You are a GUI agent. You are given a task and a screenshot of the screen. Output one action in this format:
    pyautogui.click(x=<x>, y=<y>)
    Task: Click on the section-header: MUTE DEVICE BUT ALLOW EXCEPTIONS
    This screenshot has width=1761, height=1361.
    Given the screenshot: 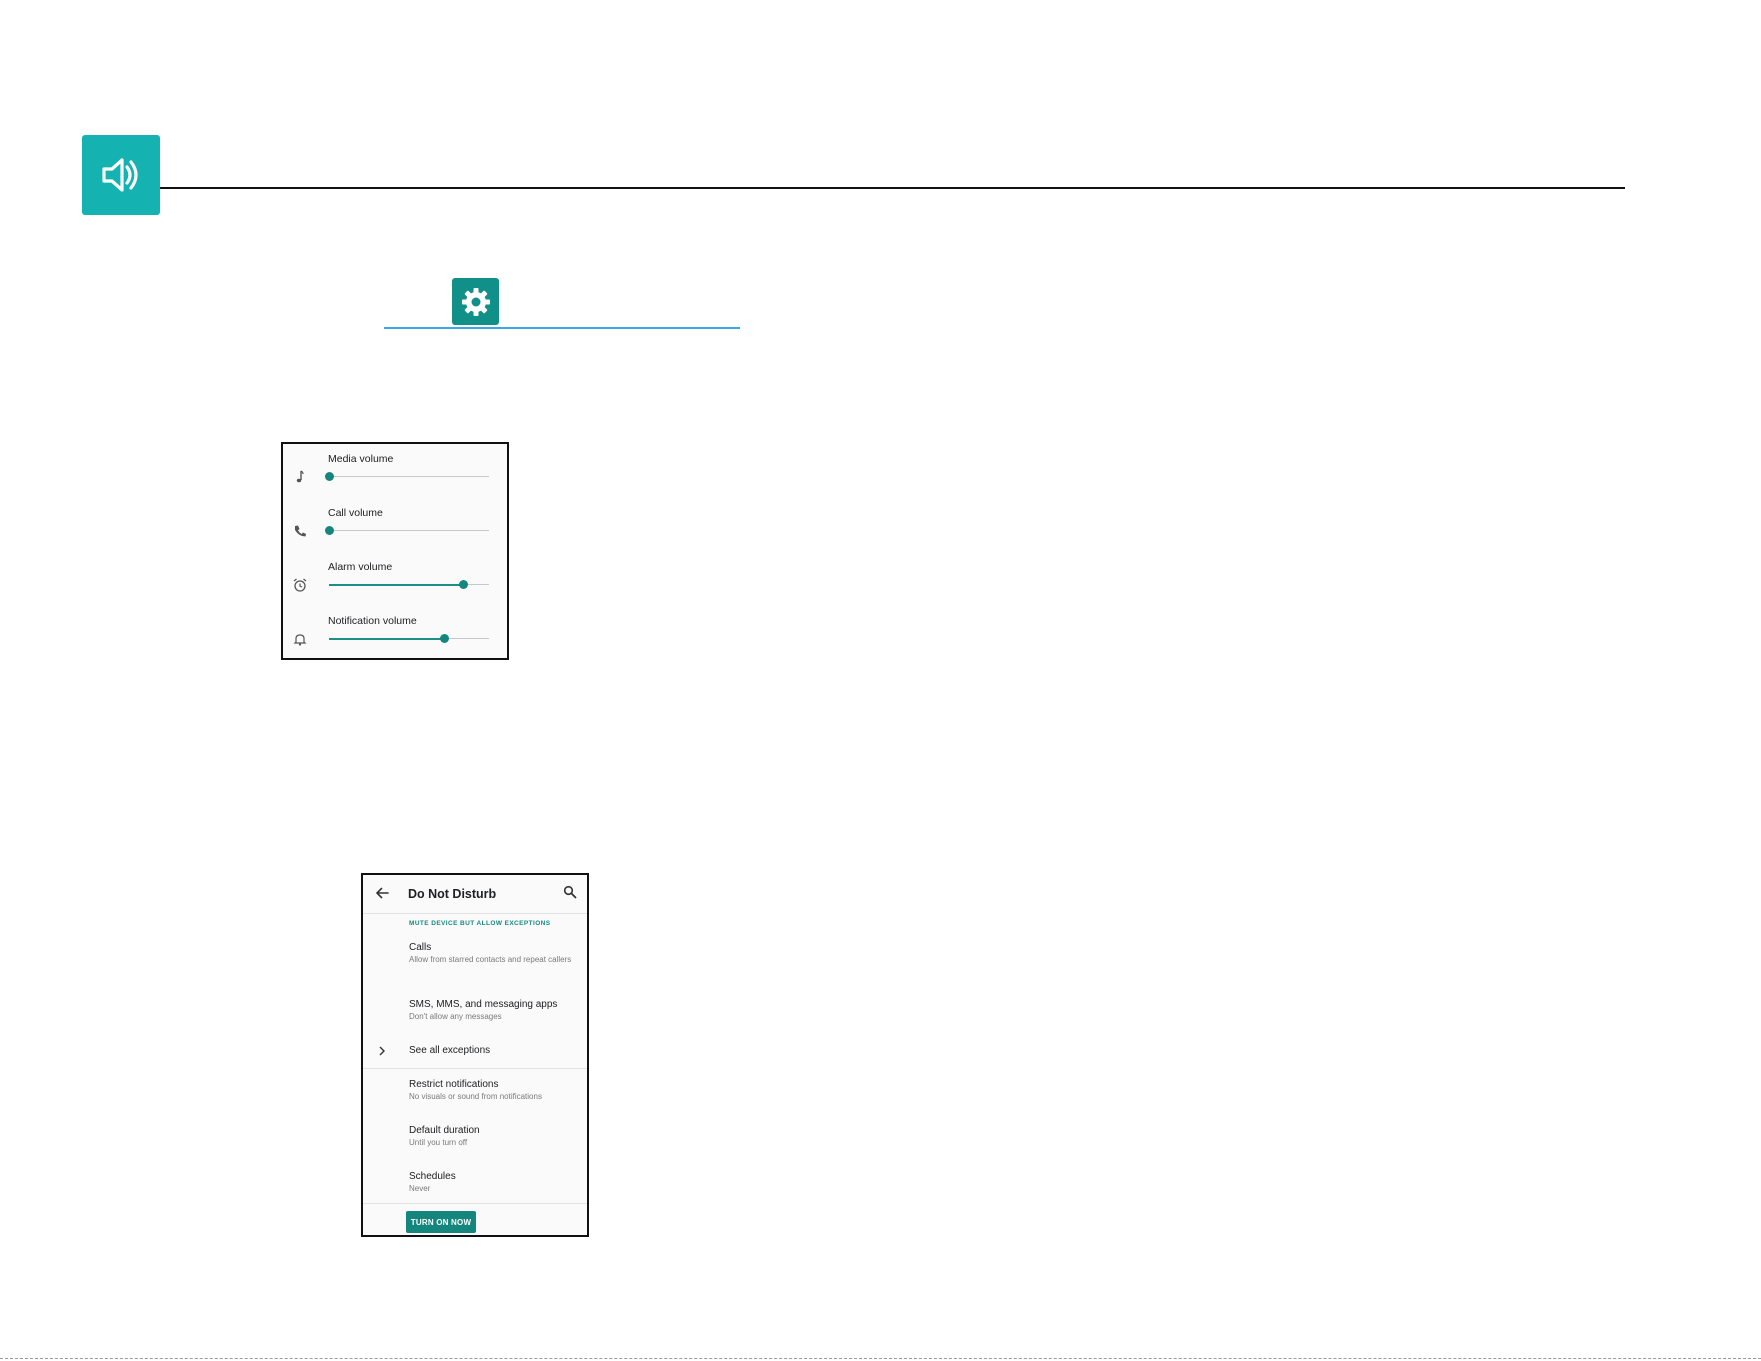 What is the action you would take?
    pyautogui.click(x=480, y=923)
    